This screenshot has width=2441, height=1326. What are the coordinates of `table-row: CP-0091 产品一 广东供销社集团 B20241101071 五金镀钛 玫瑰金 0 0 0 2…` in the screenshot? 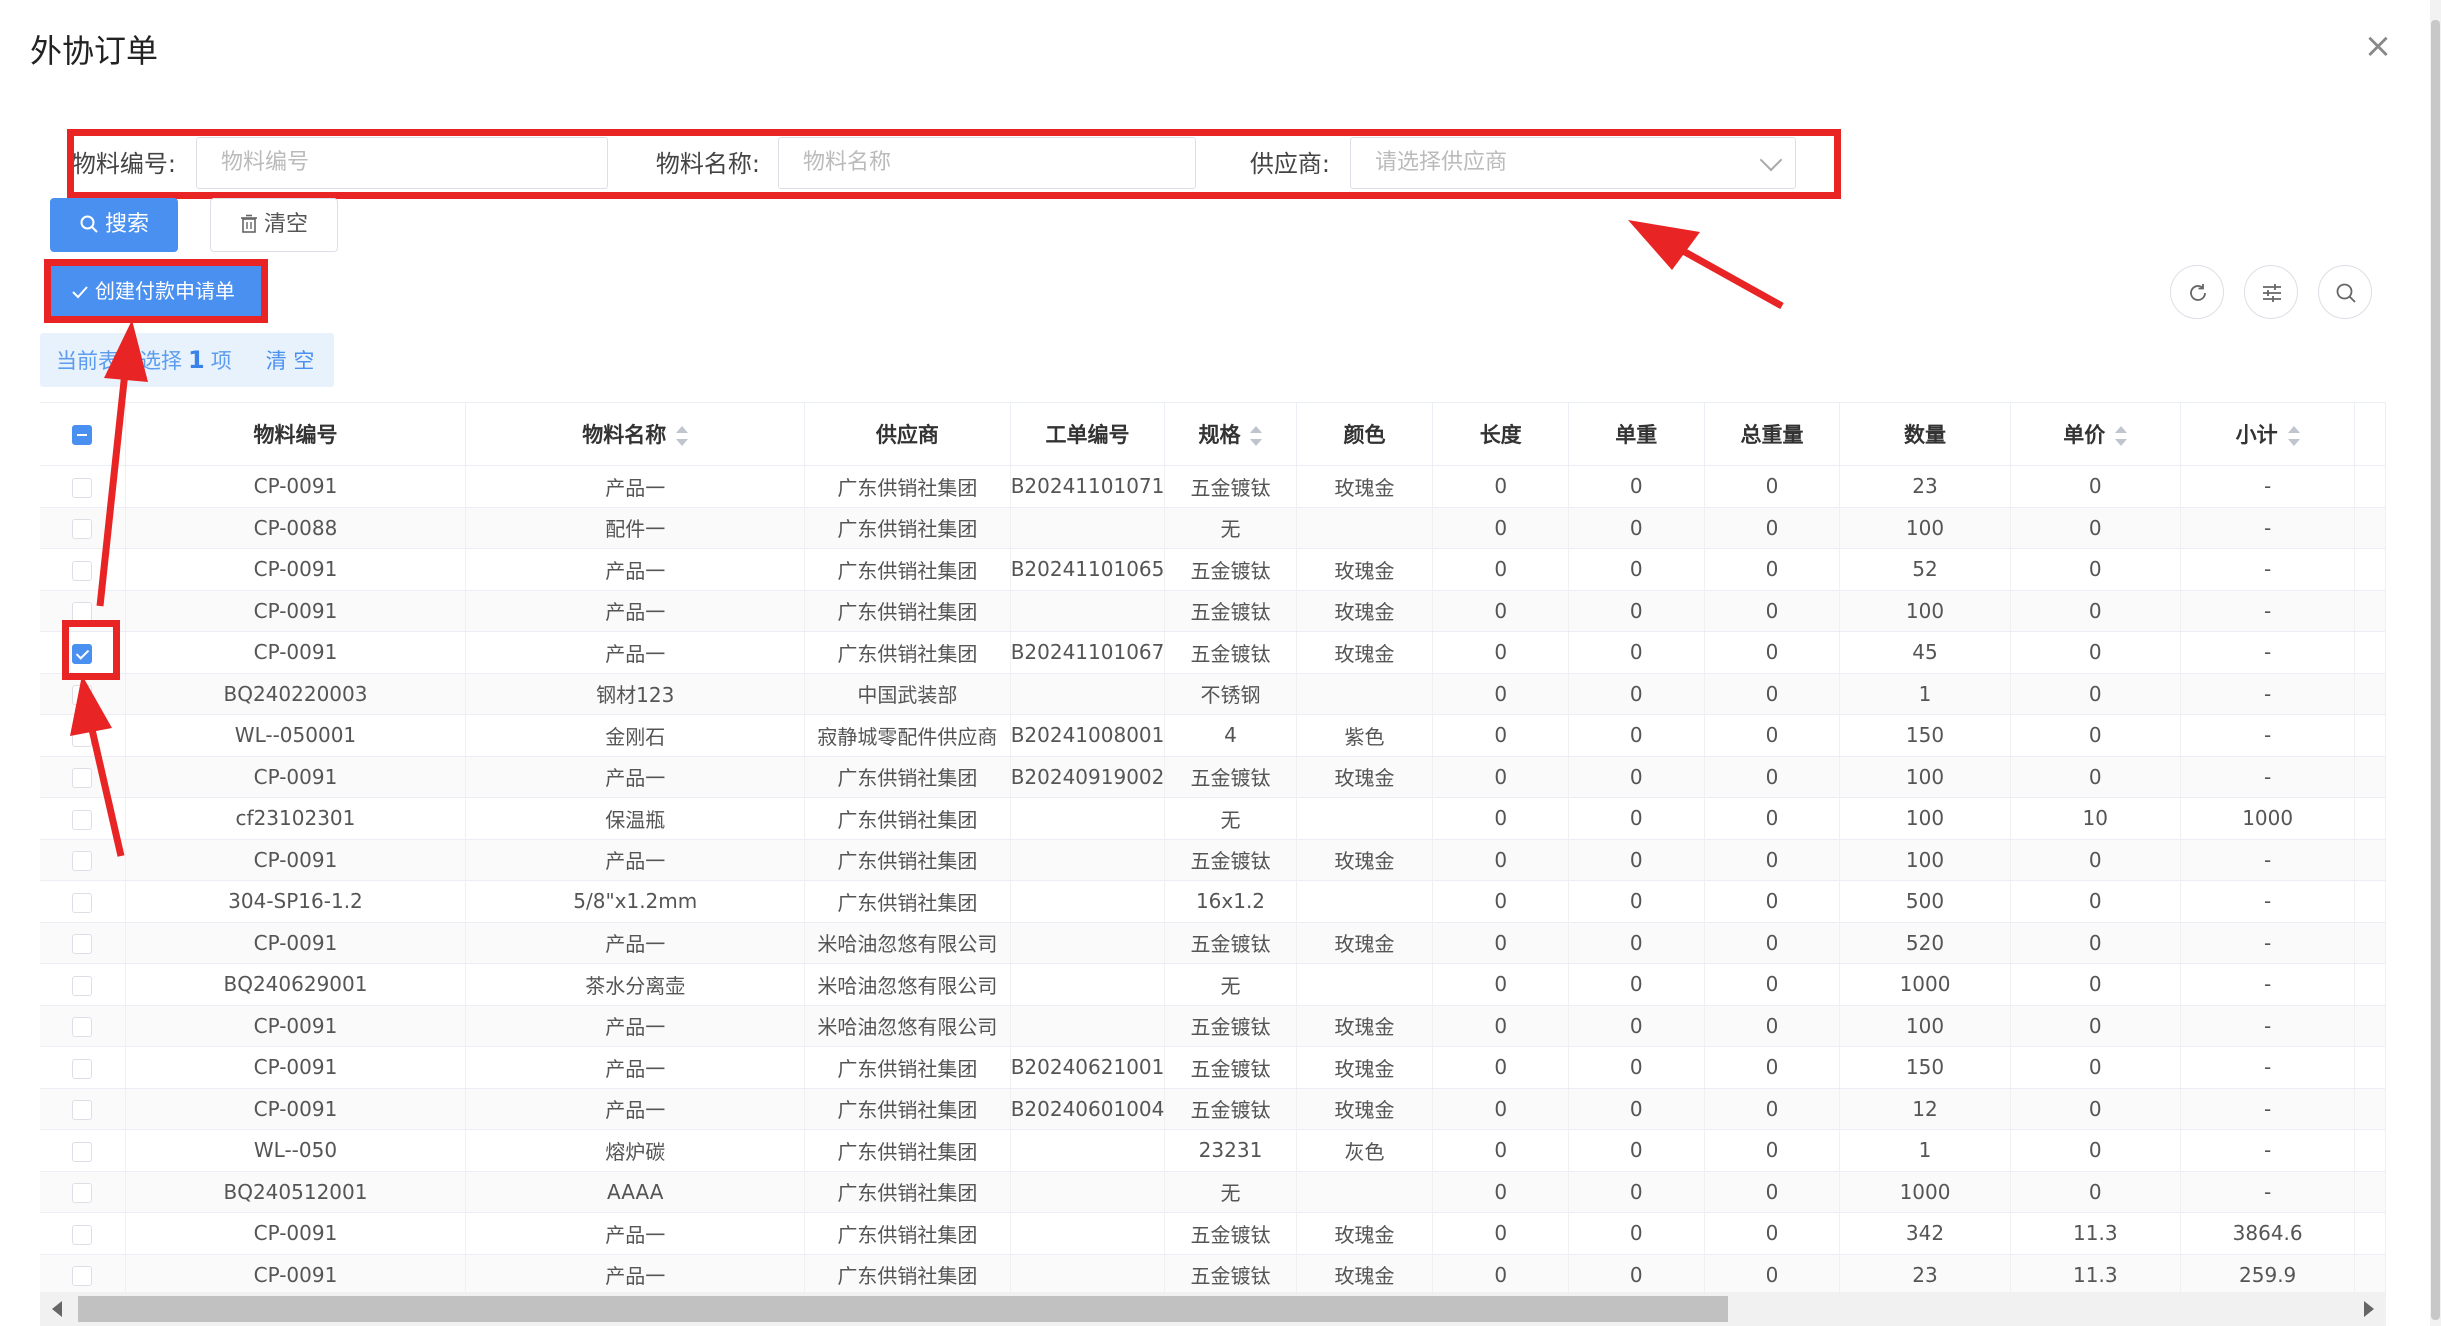 It's located at (1213, 486).